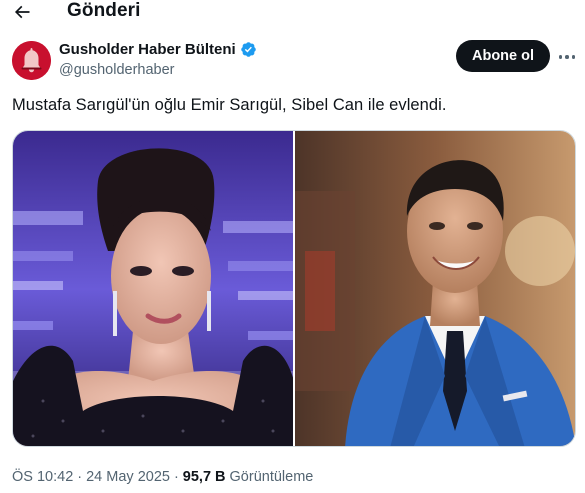 The height and width of the screenshot is (493, 585). Describe the element at coordinates (117, 70) in the screenshot. I see `author-handle: @gusholderhaber` at that location.